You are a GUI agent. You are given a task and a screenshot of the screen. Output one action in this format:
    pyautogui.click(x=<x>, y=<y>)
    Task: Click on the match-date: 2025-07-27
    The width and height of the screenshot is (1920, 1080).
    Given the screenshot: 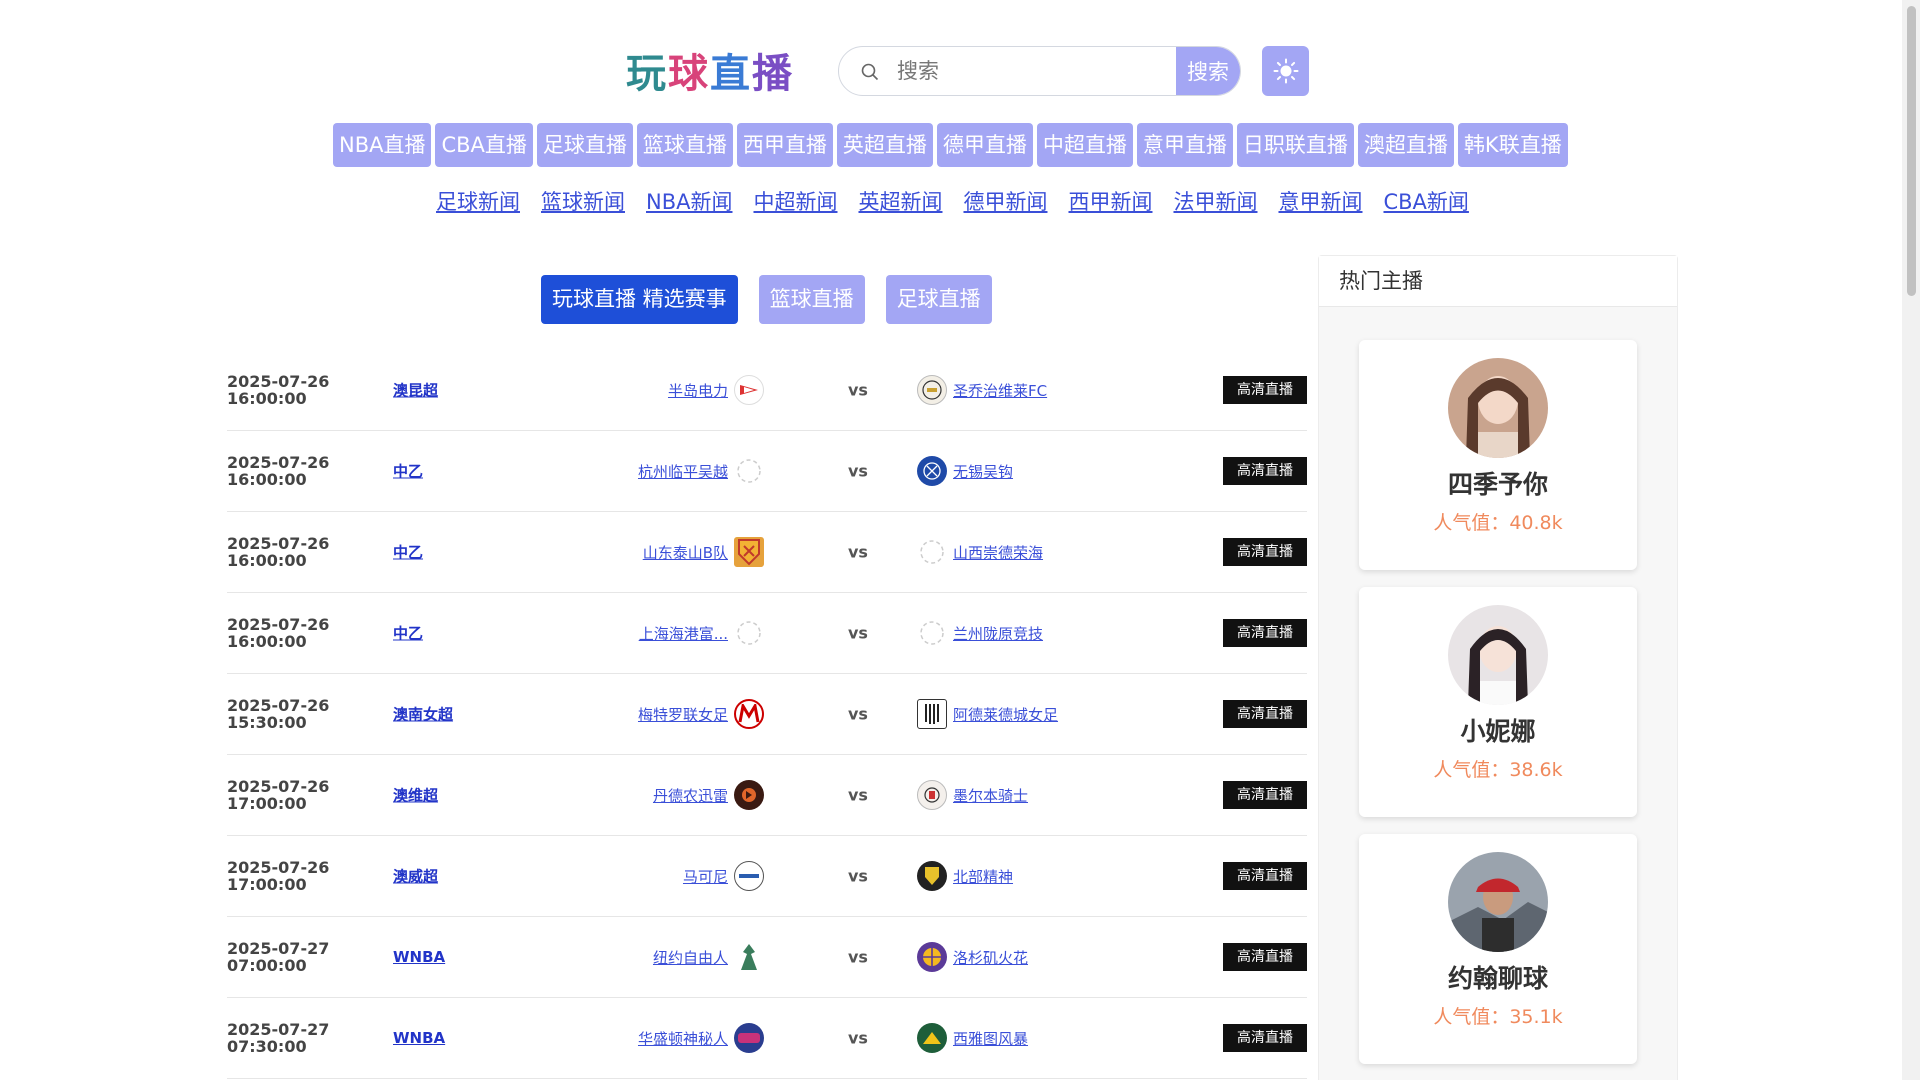 What is the action you would take?
    pyautogui.click(x=278, y=948)
    